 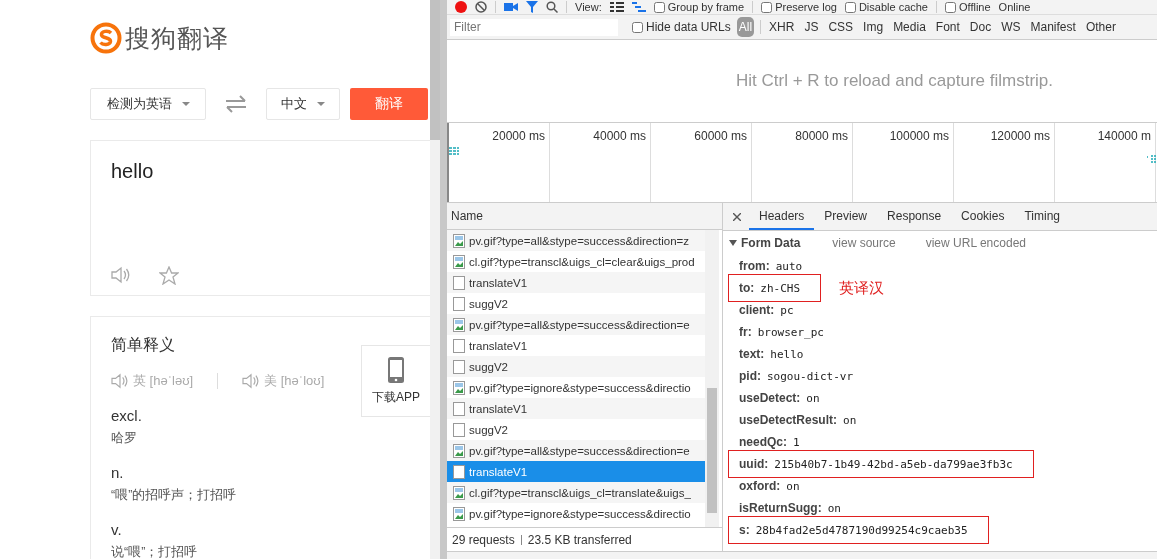 What do you see at coordinates (576, 240) in the screenshot?
I see `request-row: pv.gif?type=all&stype=success&direction=z` at bounding box center [576, 240].